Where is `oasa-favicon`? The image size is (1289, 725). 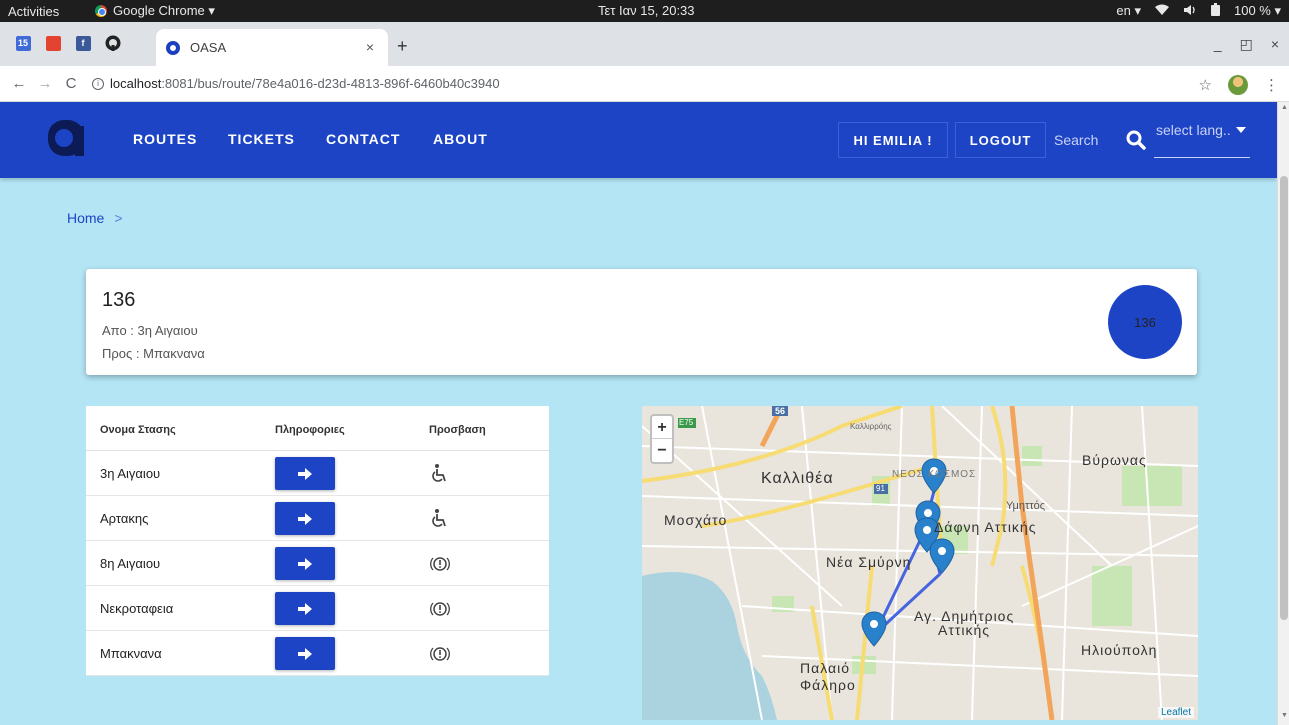 oasa-favicon is located at coordinates (173, 47).